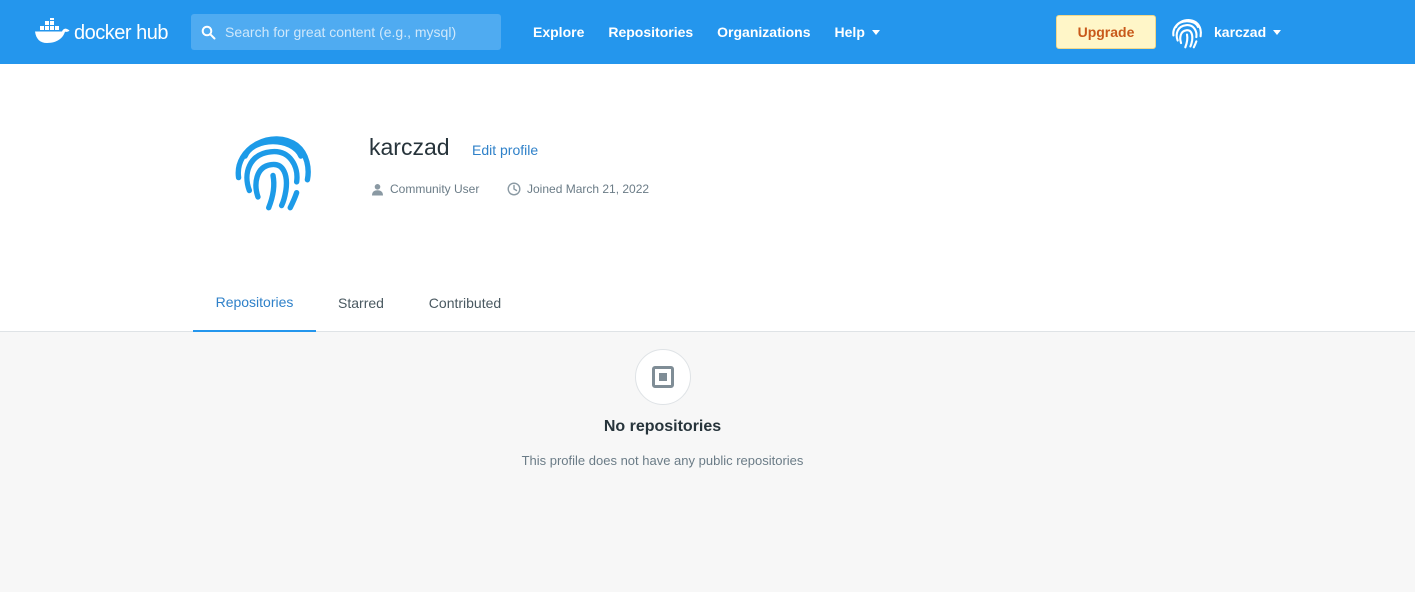 This screenshot has width=1415, height=592. Describe the element at coordinates (208, 32) in the screenshot. I see `search-icon` at that location.